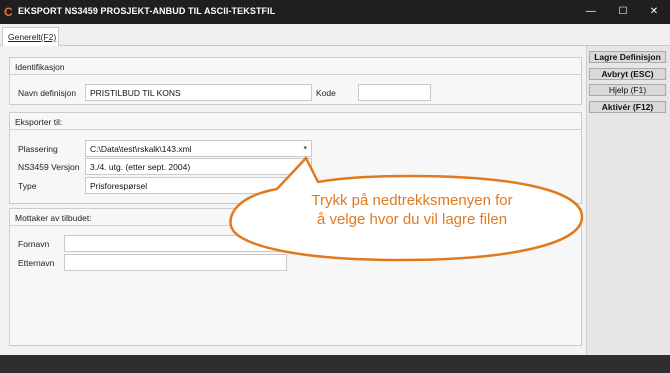 The width and height of the screenshot is (670, 373). What do you see at coordinates (627, 107) in the screenshot?
I see `activate-button: Aktivér (F12)` at bounding box center [627, 107].